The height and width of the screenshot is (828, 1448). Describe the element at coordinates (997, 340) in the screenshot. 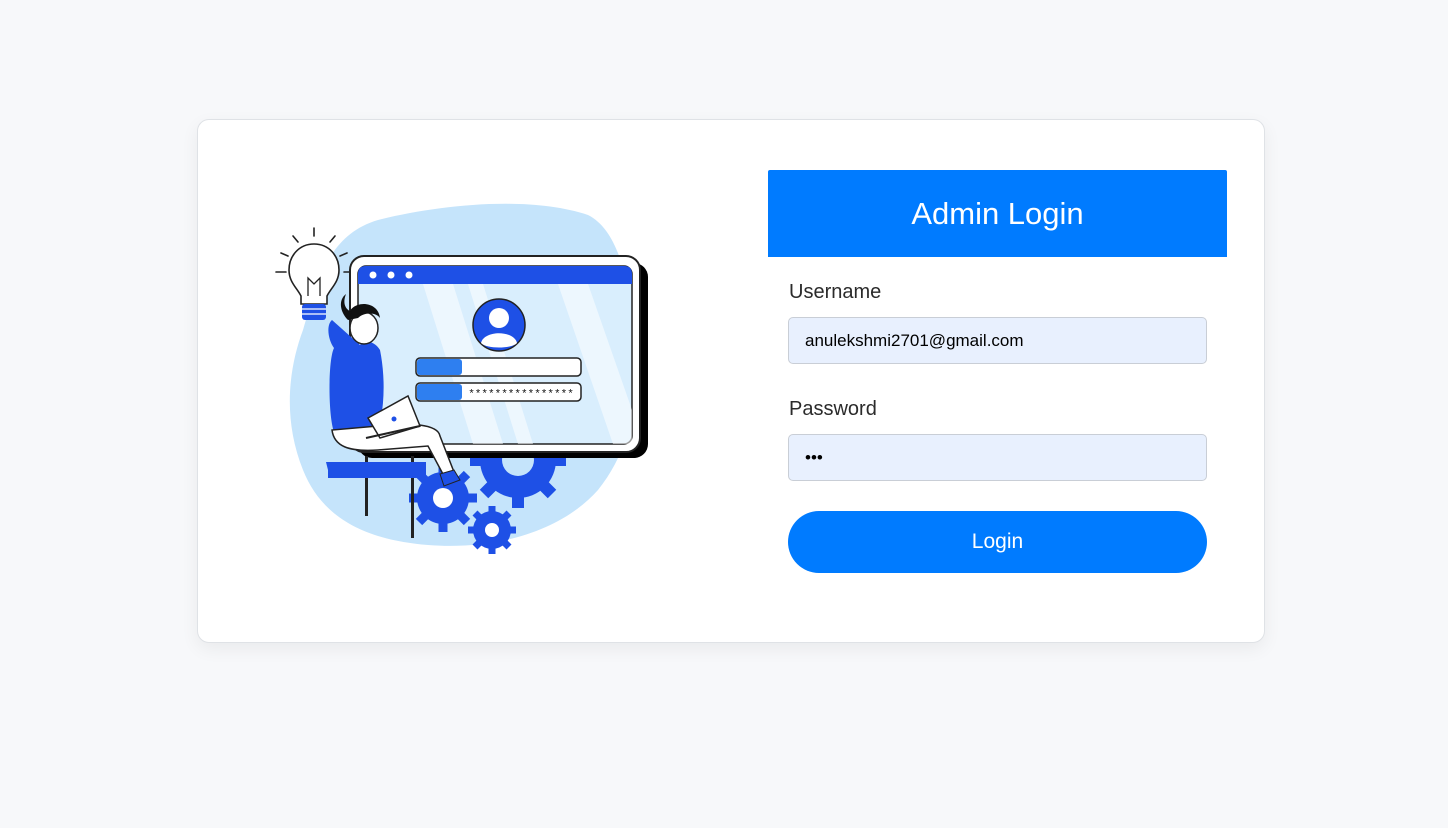

I see `username-input` at that location.